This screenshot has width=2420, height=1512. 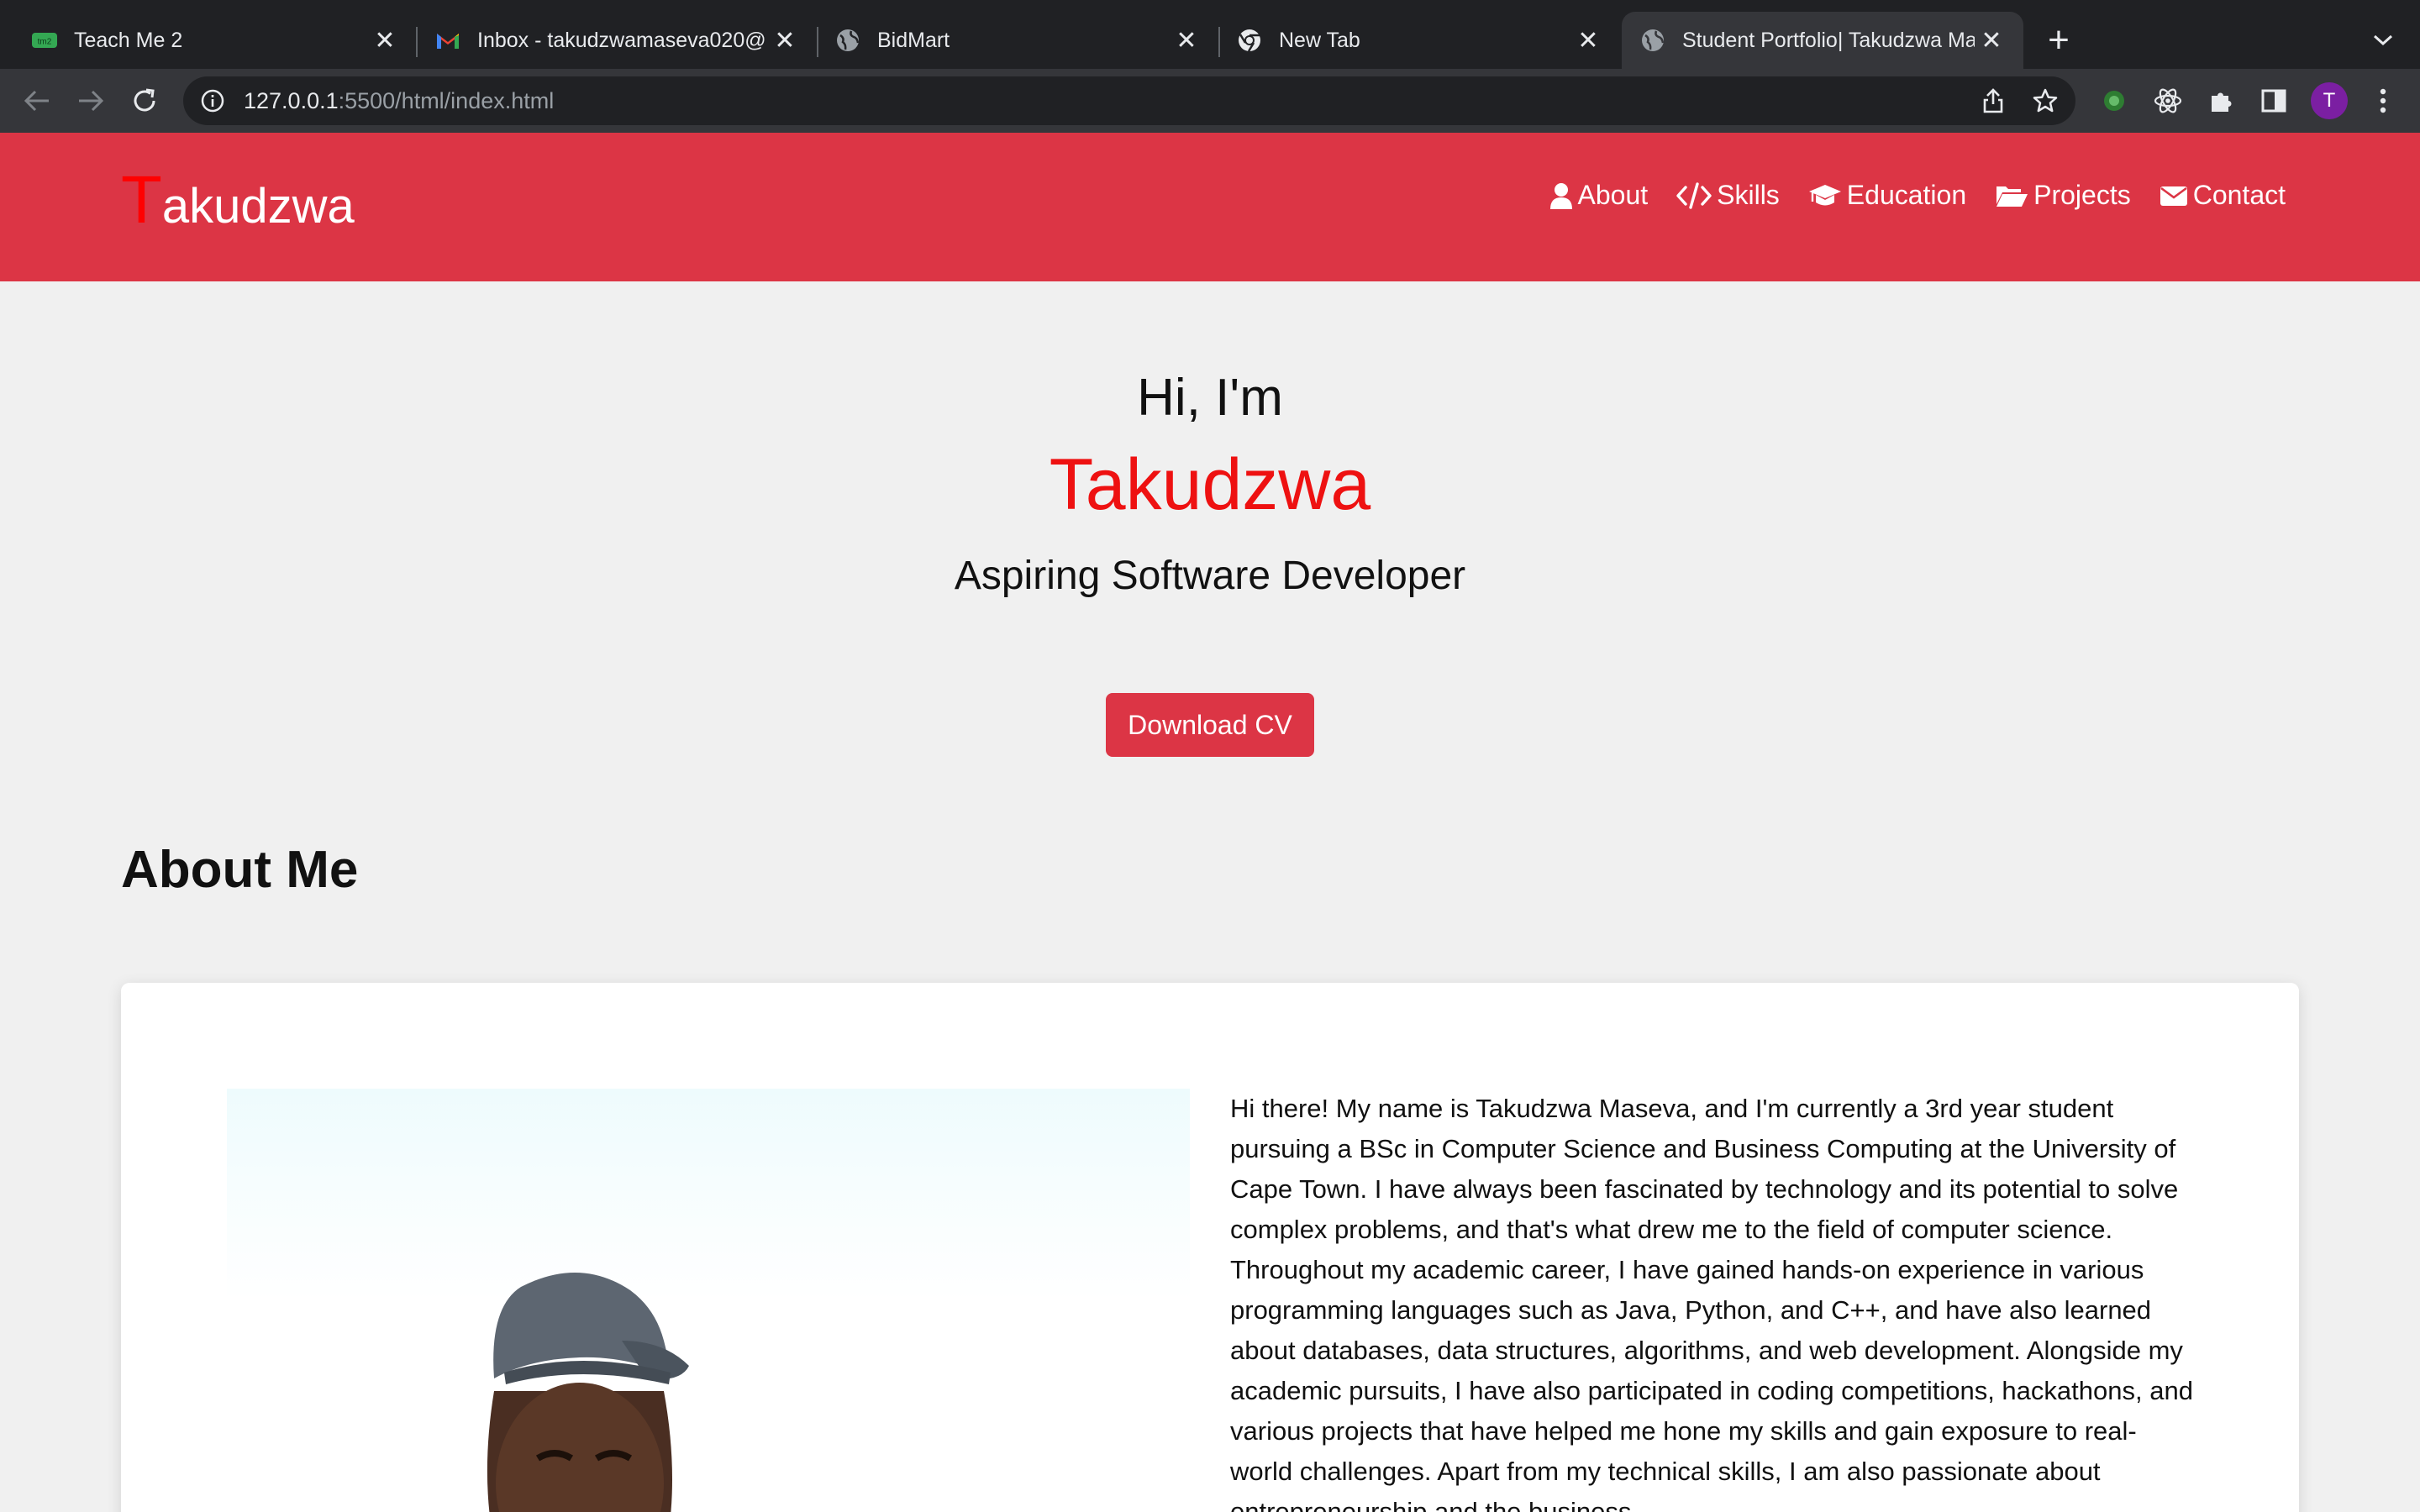 What do you see at coordinates (144, 100) in the screenshot?
I see `reload-icon` at bounding box center [144, 100].